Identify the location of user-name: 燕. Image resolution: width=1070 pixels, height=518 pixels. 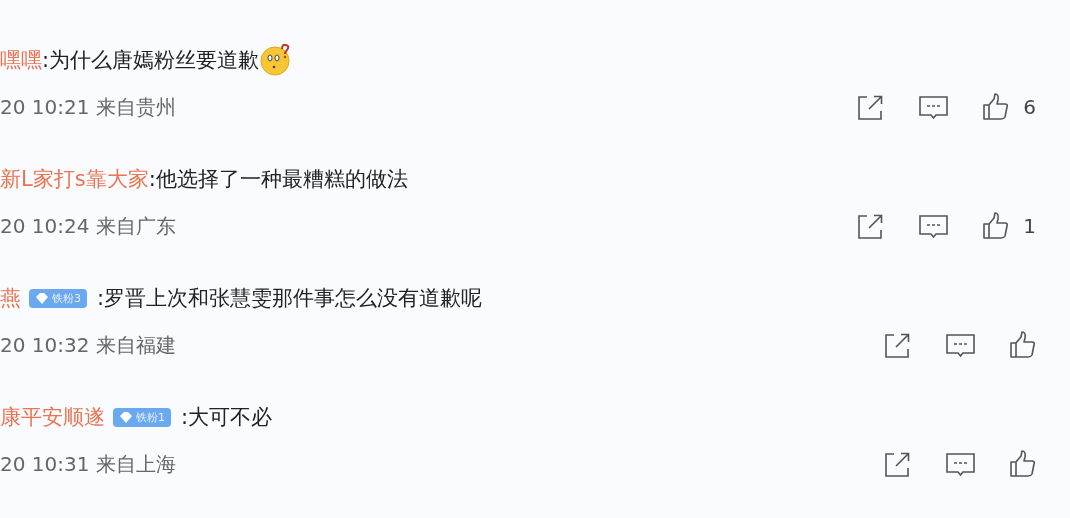
(10, 298).